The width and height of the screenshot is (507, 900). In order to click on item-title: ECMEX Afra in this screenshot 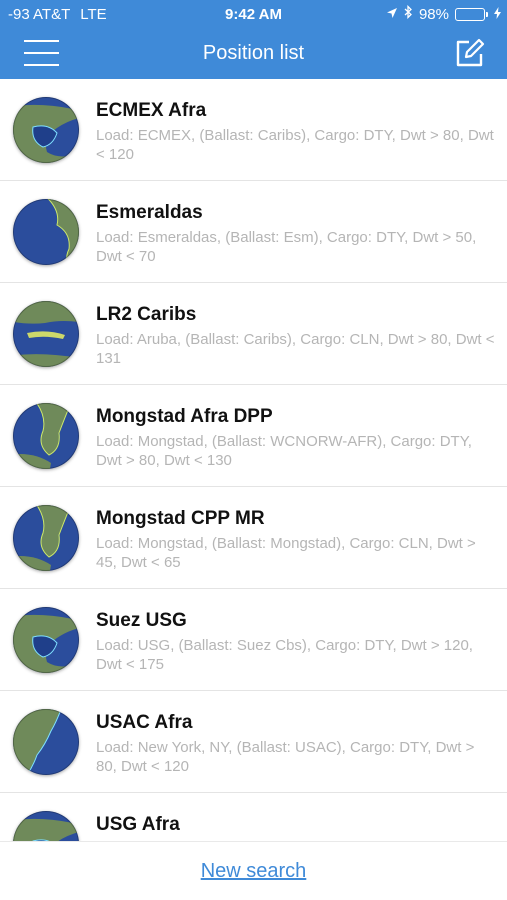, I will do `click(151, 110)`.